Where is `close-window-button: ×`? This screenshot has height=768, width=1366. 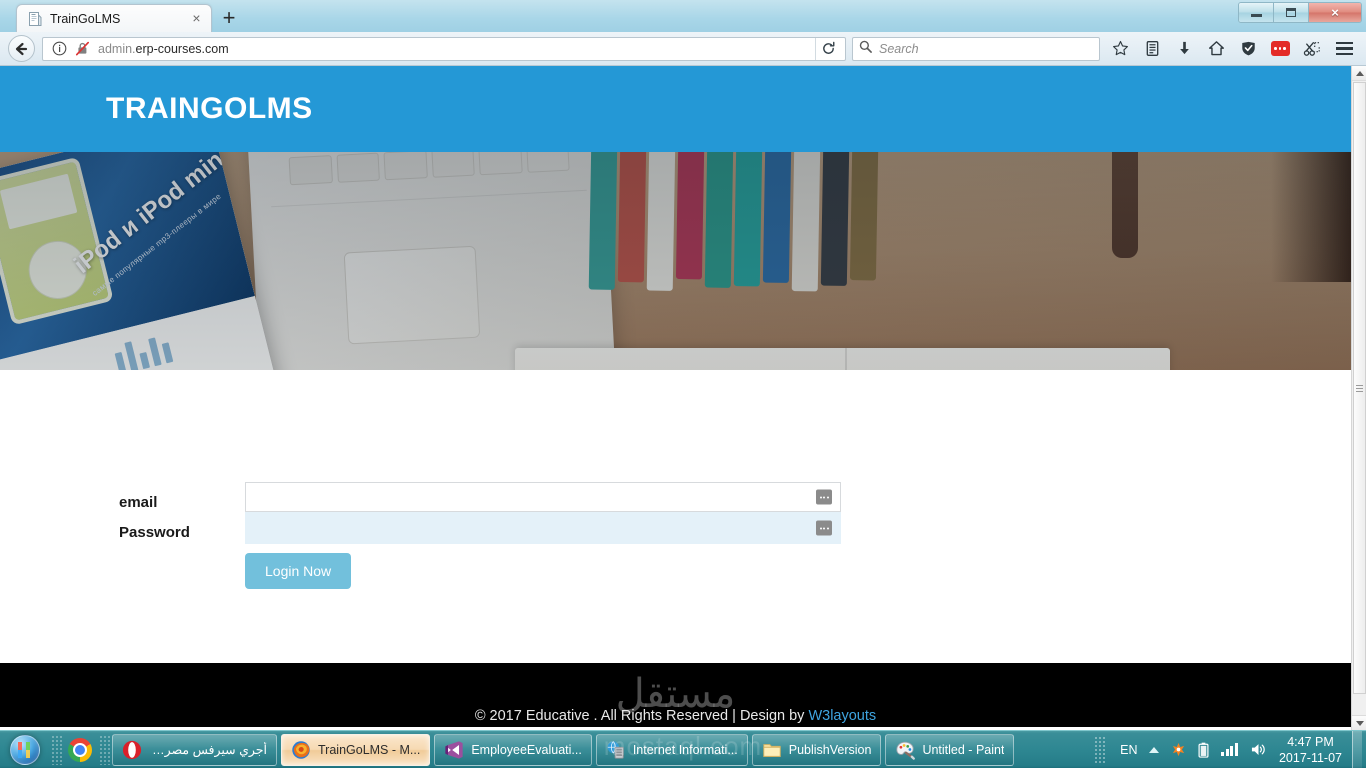 close-window-button: × is located at coordinates (1335, 12).